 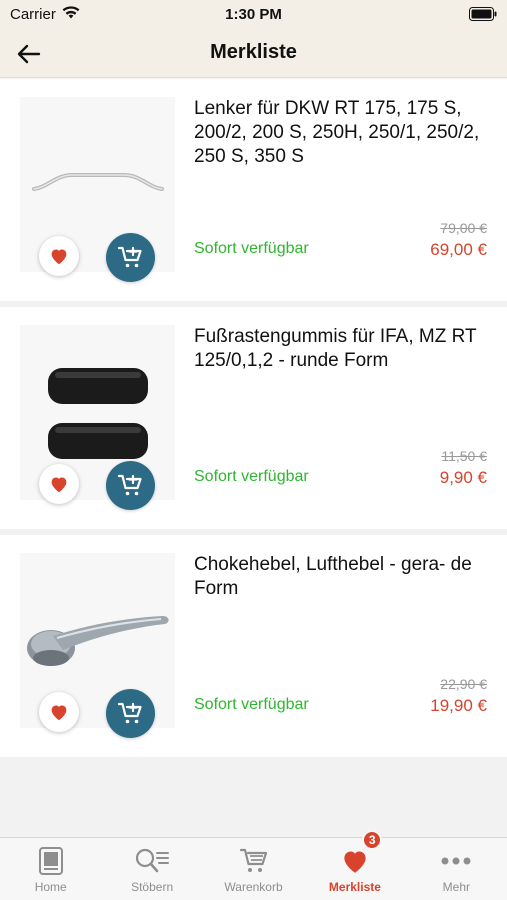 What do you see at coordinates (254, 861) in the screenshot?
I see `cart-icon` at bounding box center [254, 861].